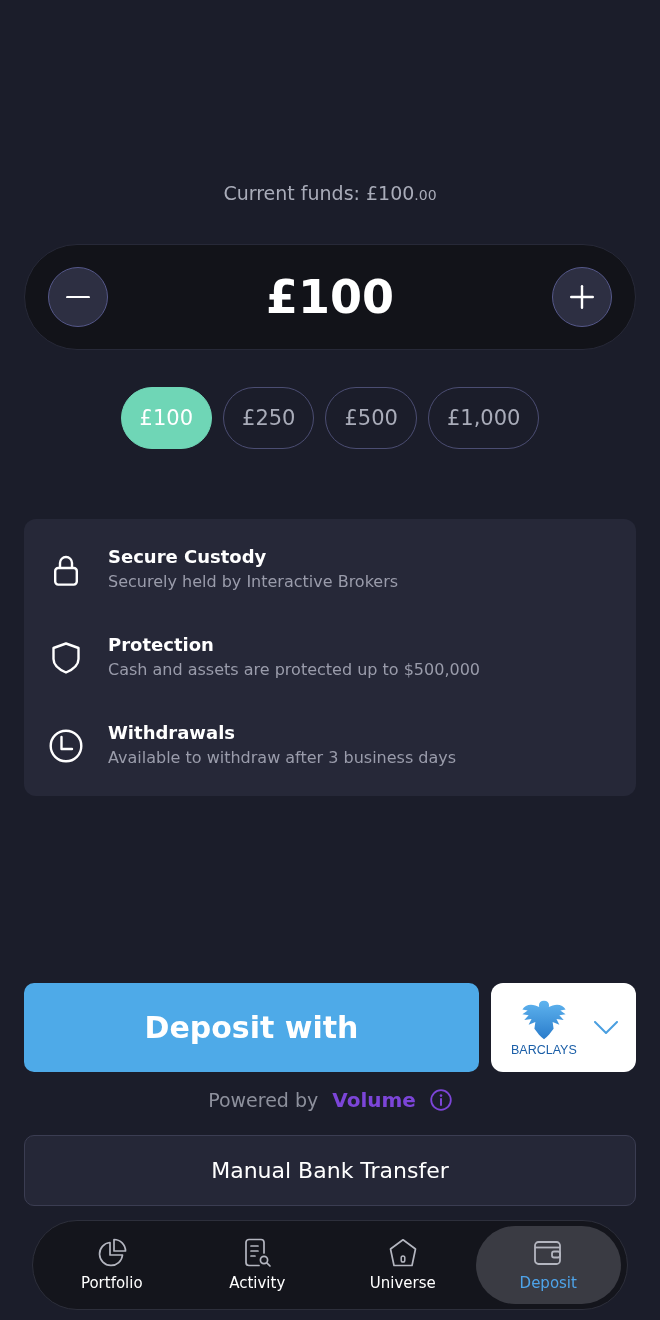  Describe the element at coordinates (187, 557) in the screenshot. I see `feature-title: Secure Custody` at that location.